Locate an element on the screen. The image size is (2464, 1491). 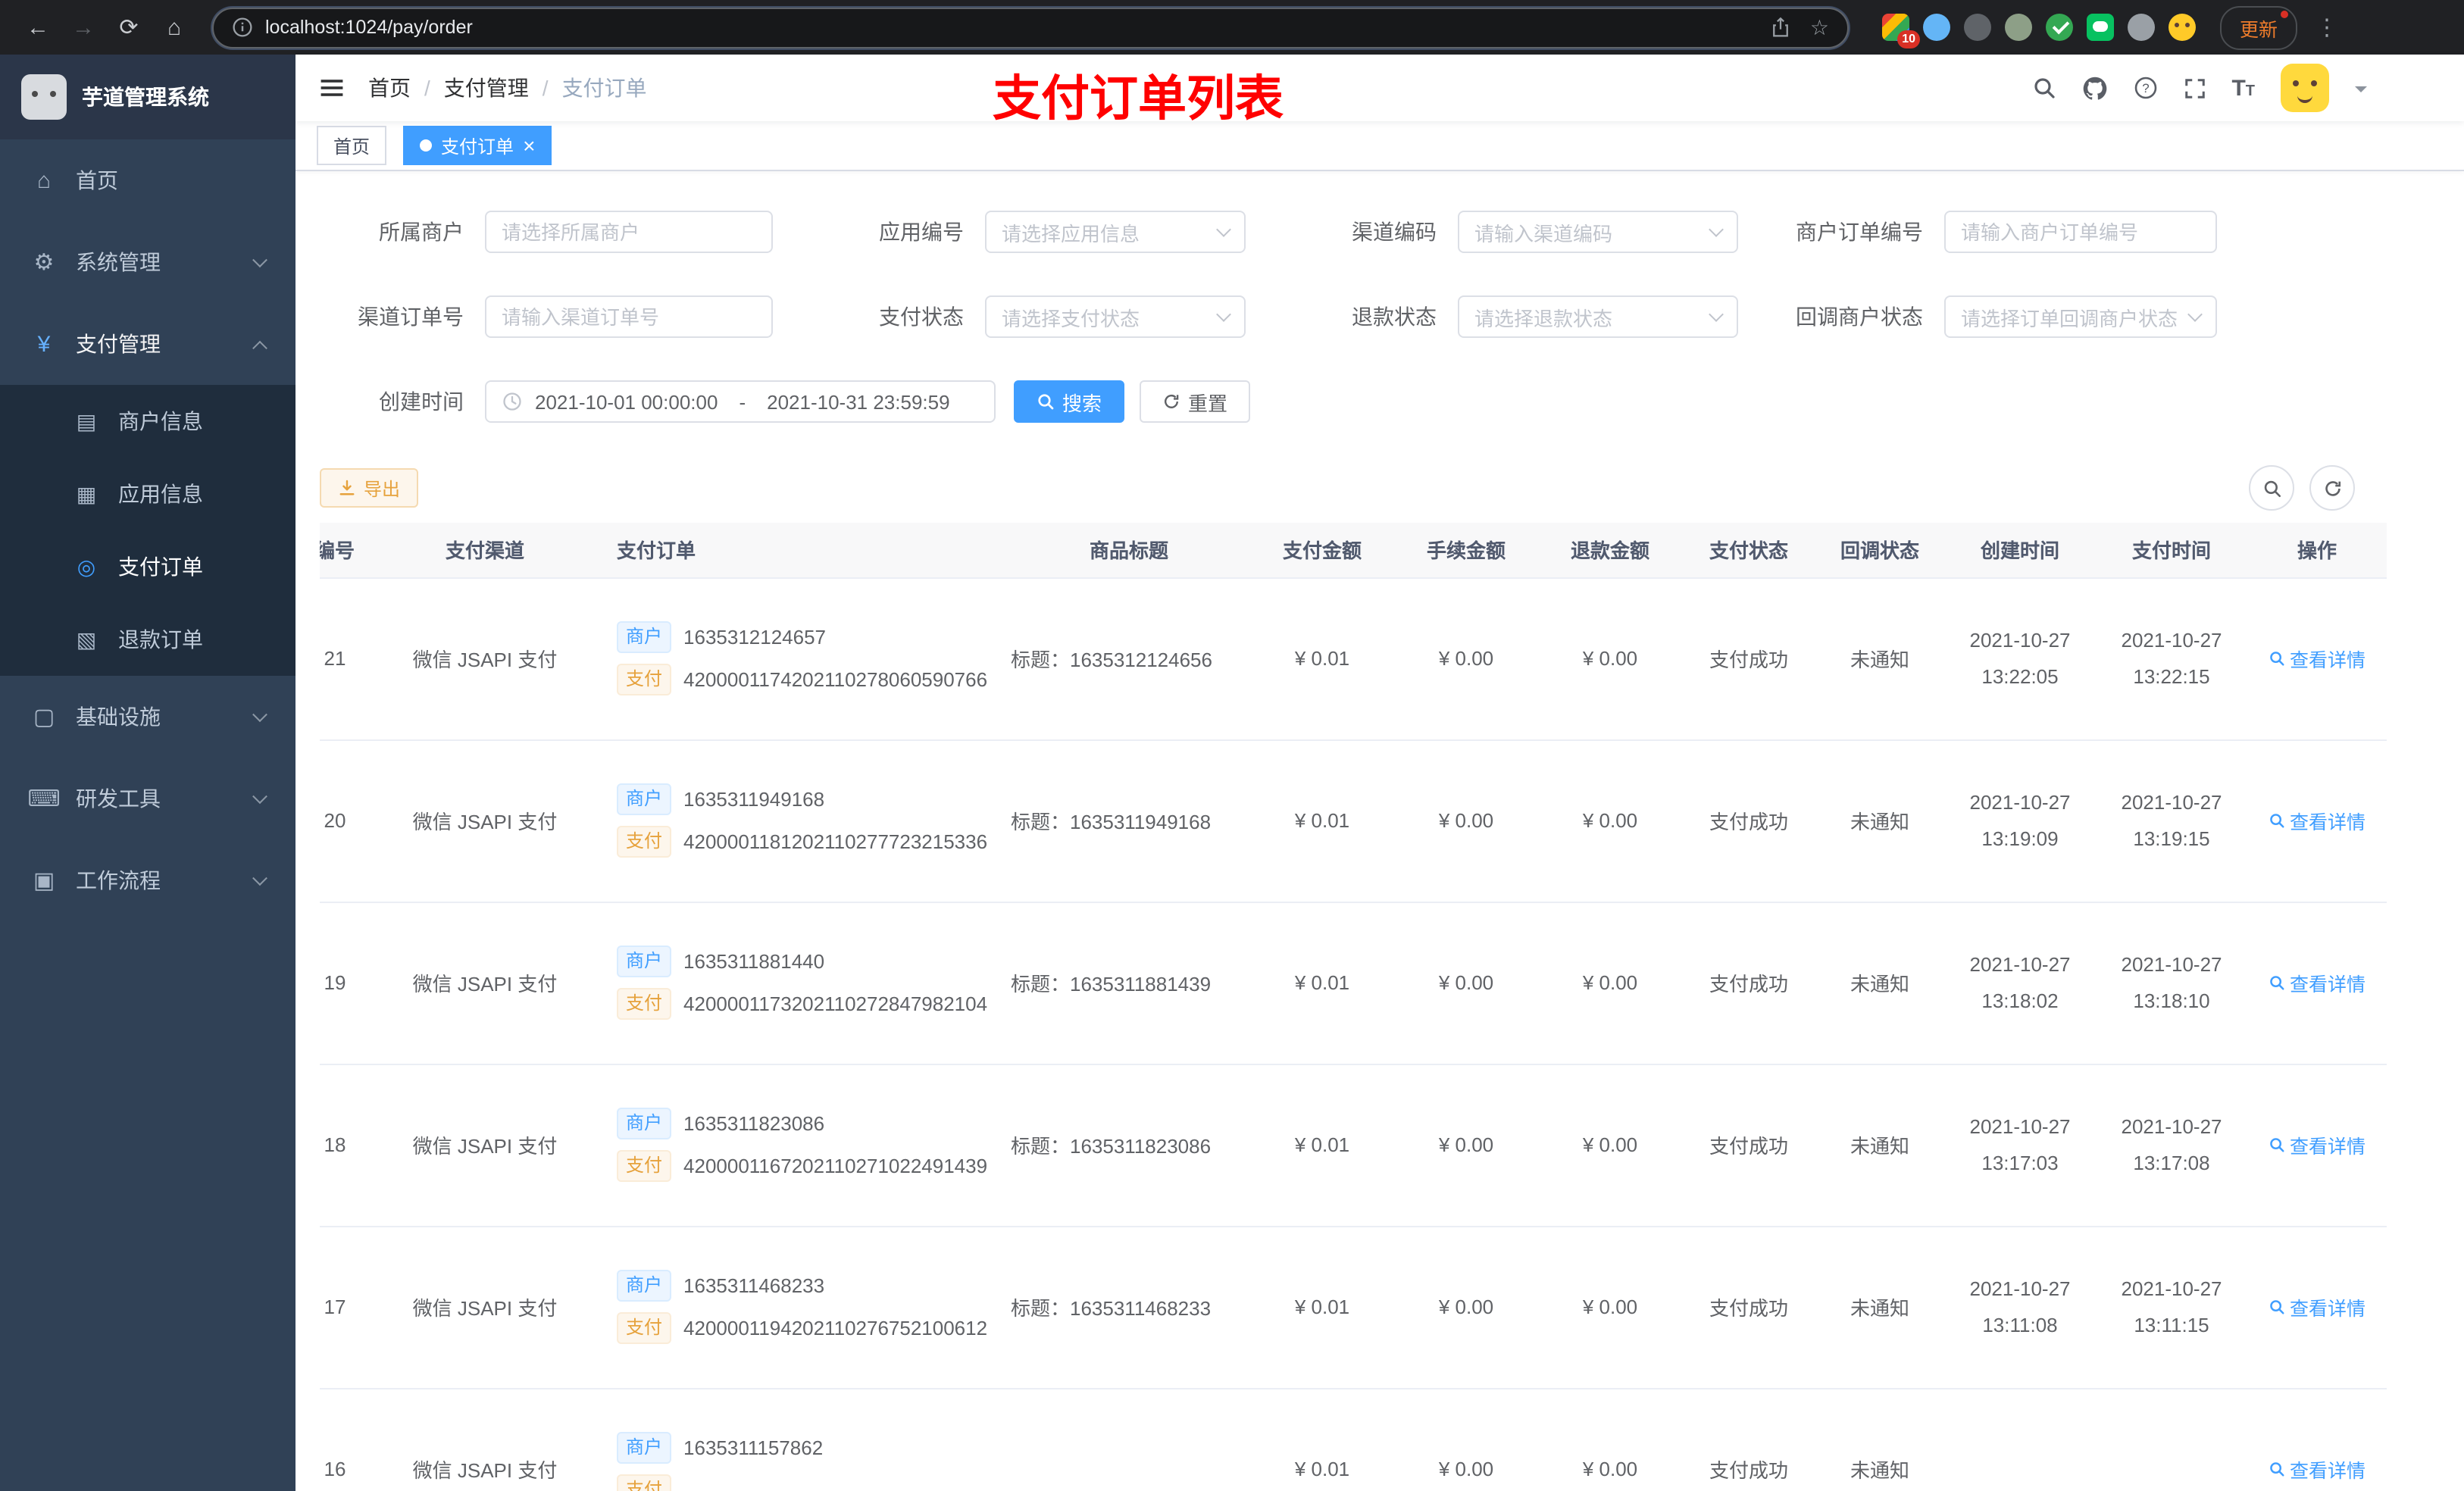
browser-home-icon: ⌂ is located at coordinates (174, 27).